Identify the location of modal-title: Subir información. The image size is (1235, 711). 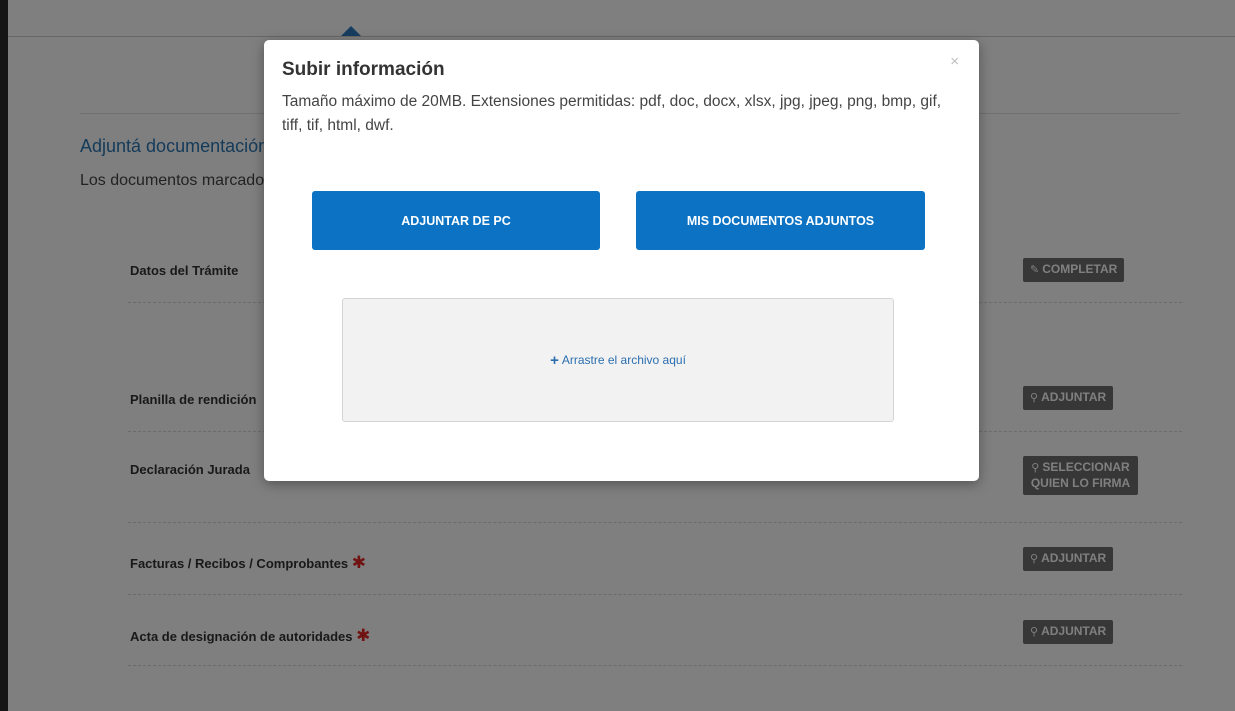
(363, 69).